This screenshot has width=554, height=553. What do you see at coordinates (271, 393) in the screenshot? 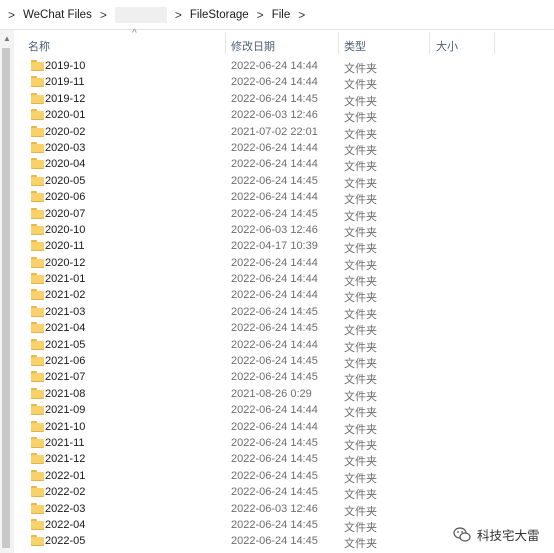
I see `modified-date: 2021-08-26 0:29` at bounding box center [271, 393].